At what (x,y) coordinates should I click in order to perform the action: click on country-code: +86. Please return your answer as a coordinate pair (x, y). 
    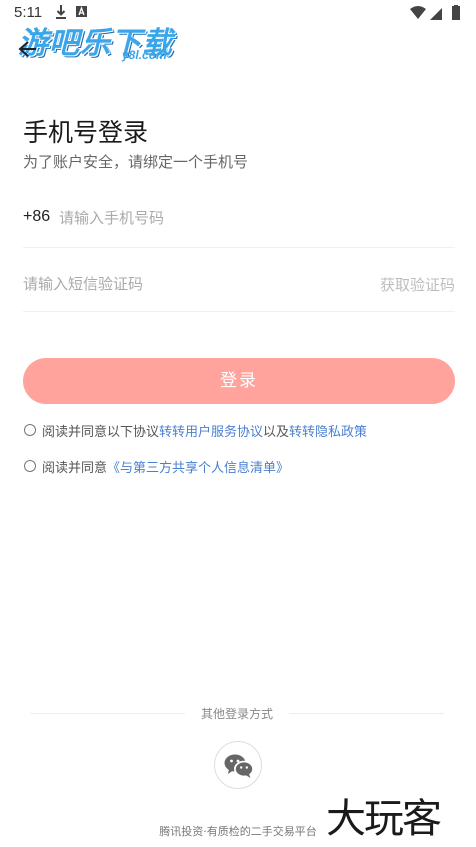
    Looking at the image, I should click on (36, 217).